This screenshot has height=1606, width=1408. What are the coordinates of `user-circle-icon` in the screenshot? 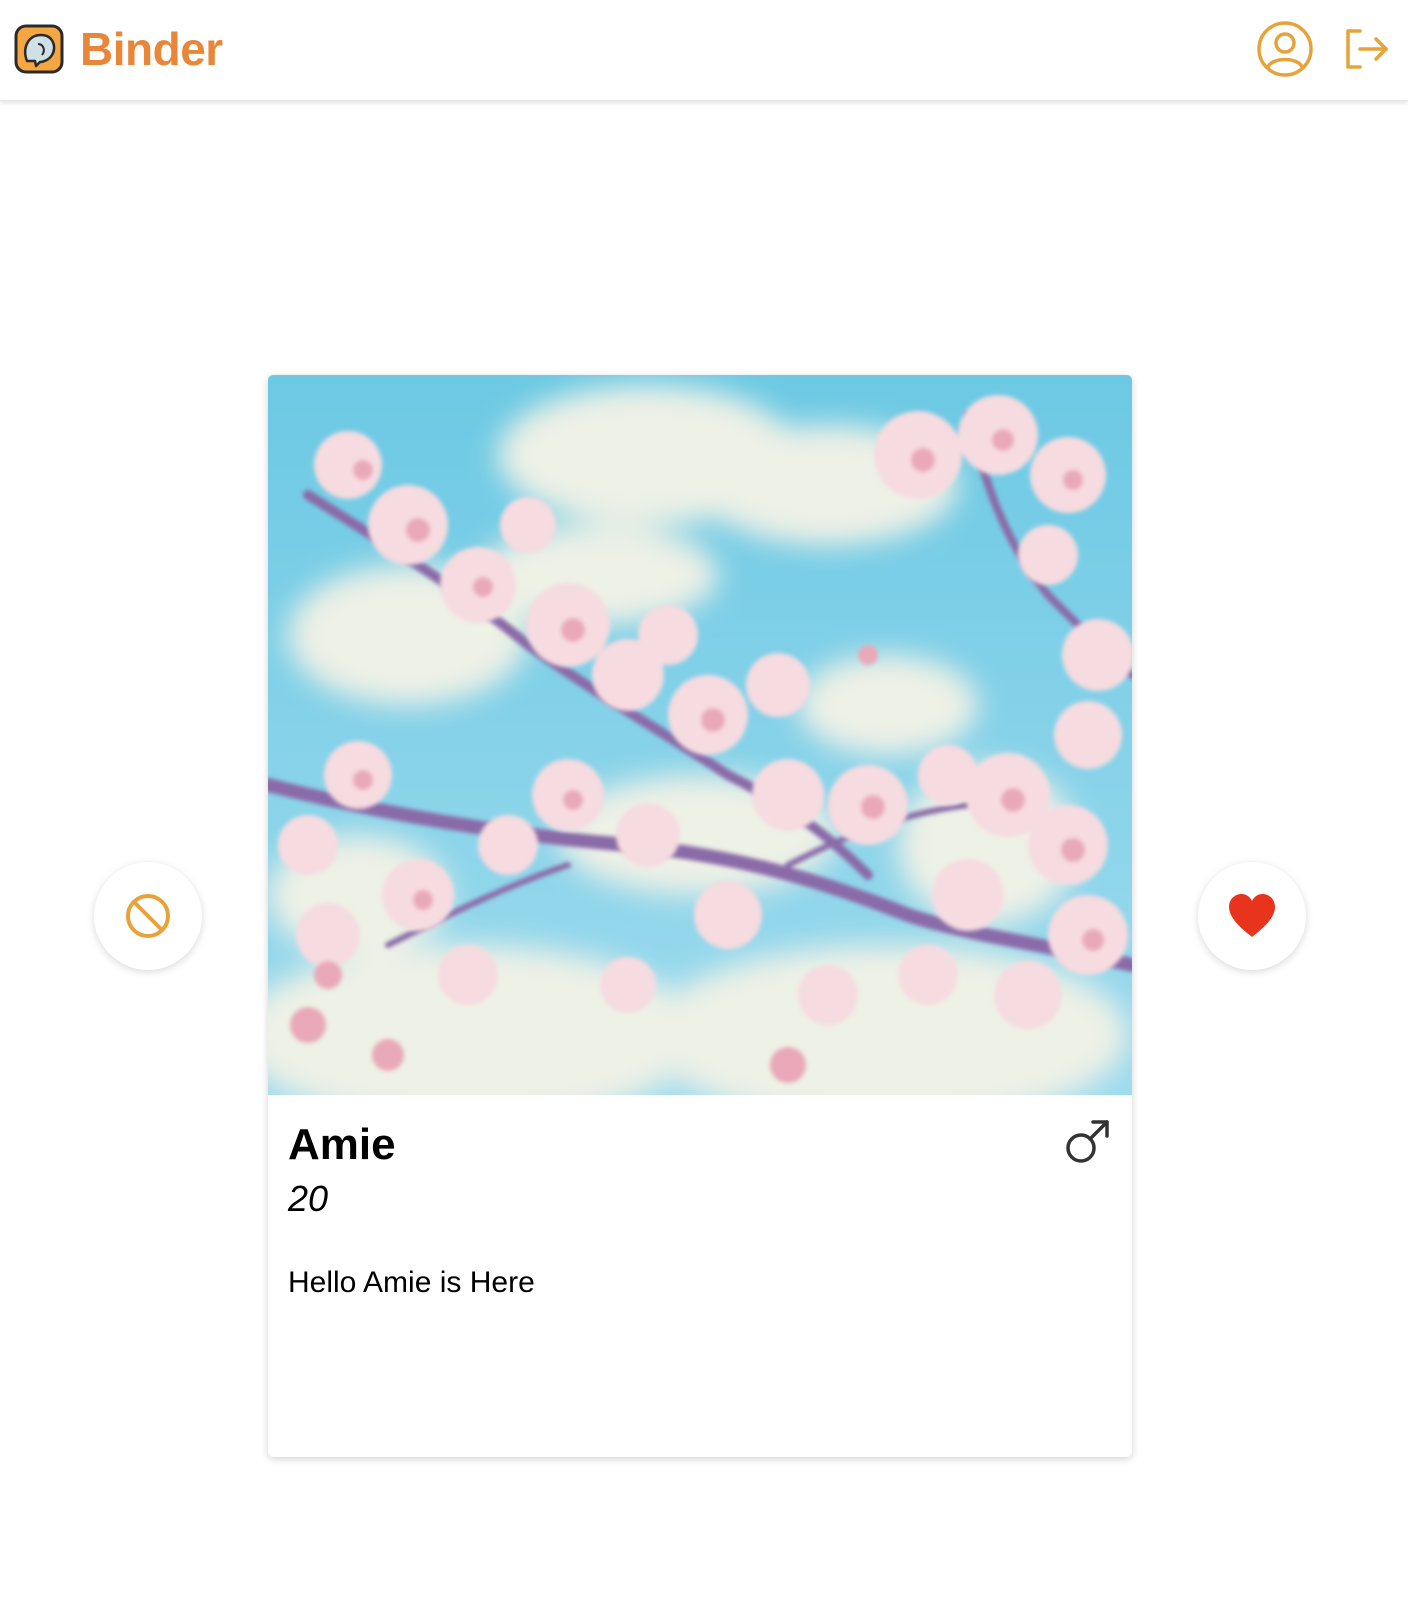 It's located at (1285, 49).